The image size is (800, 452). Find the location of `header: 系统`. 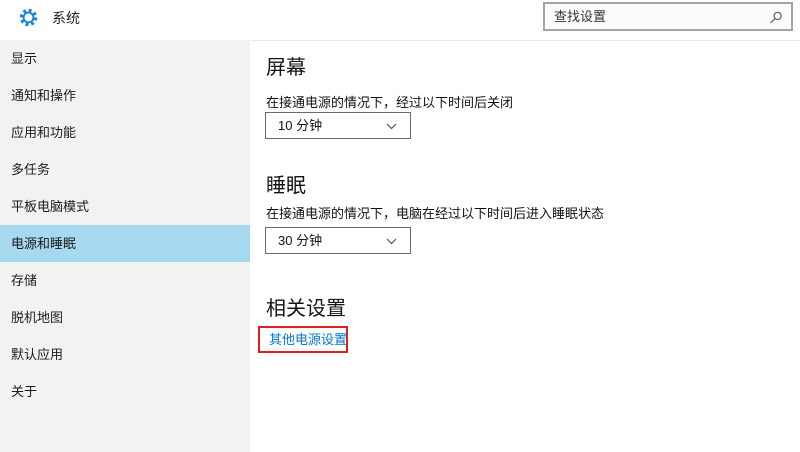

header: 系统 is located at coordinates (400, 20).